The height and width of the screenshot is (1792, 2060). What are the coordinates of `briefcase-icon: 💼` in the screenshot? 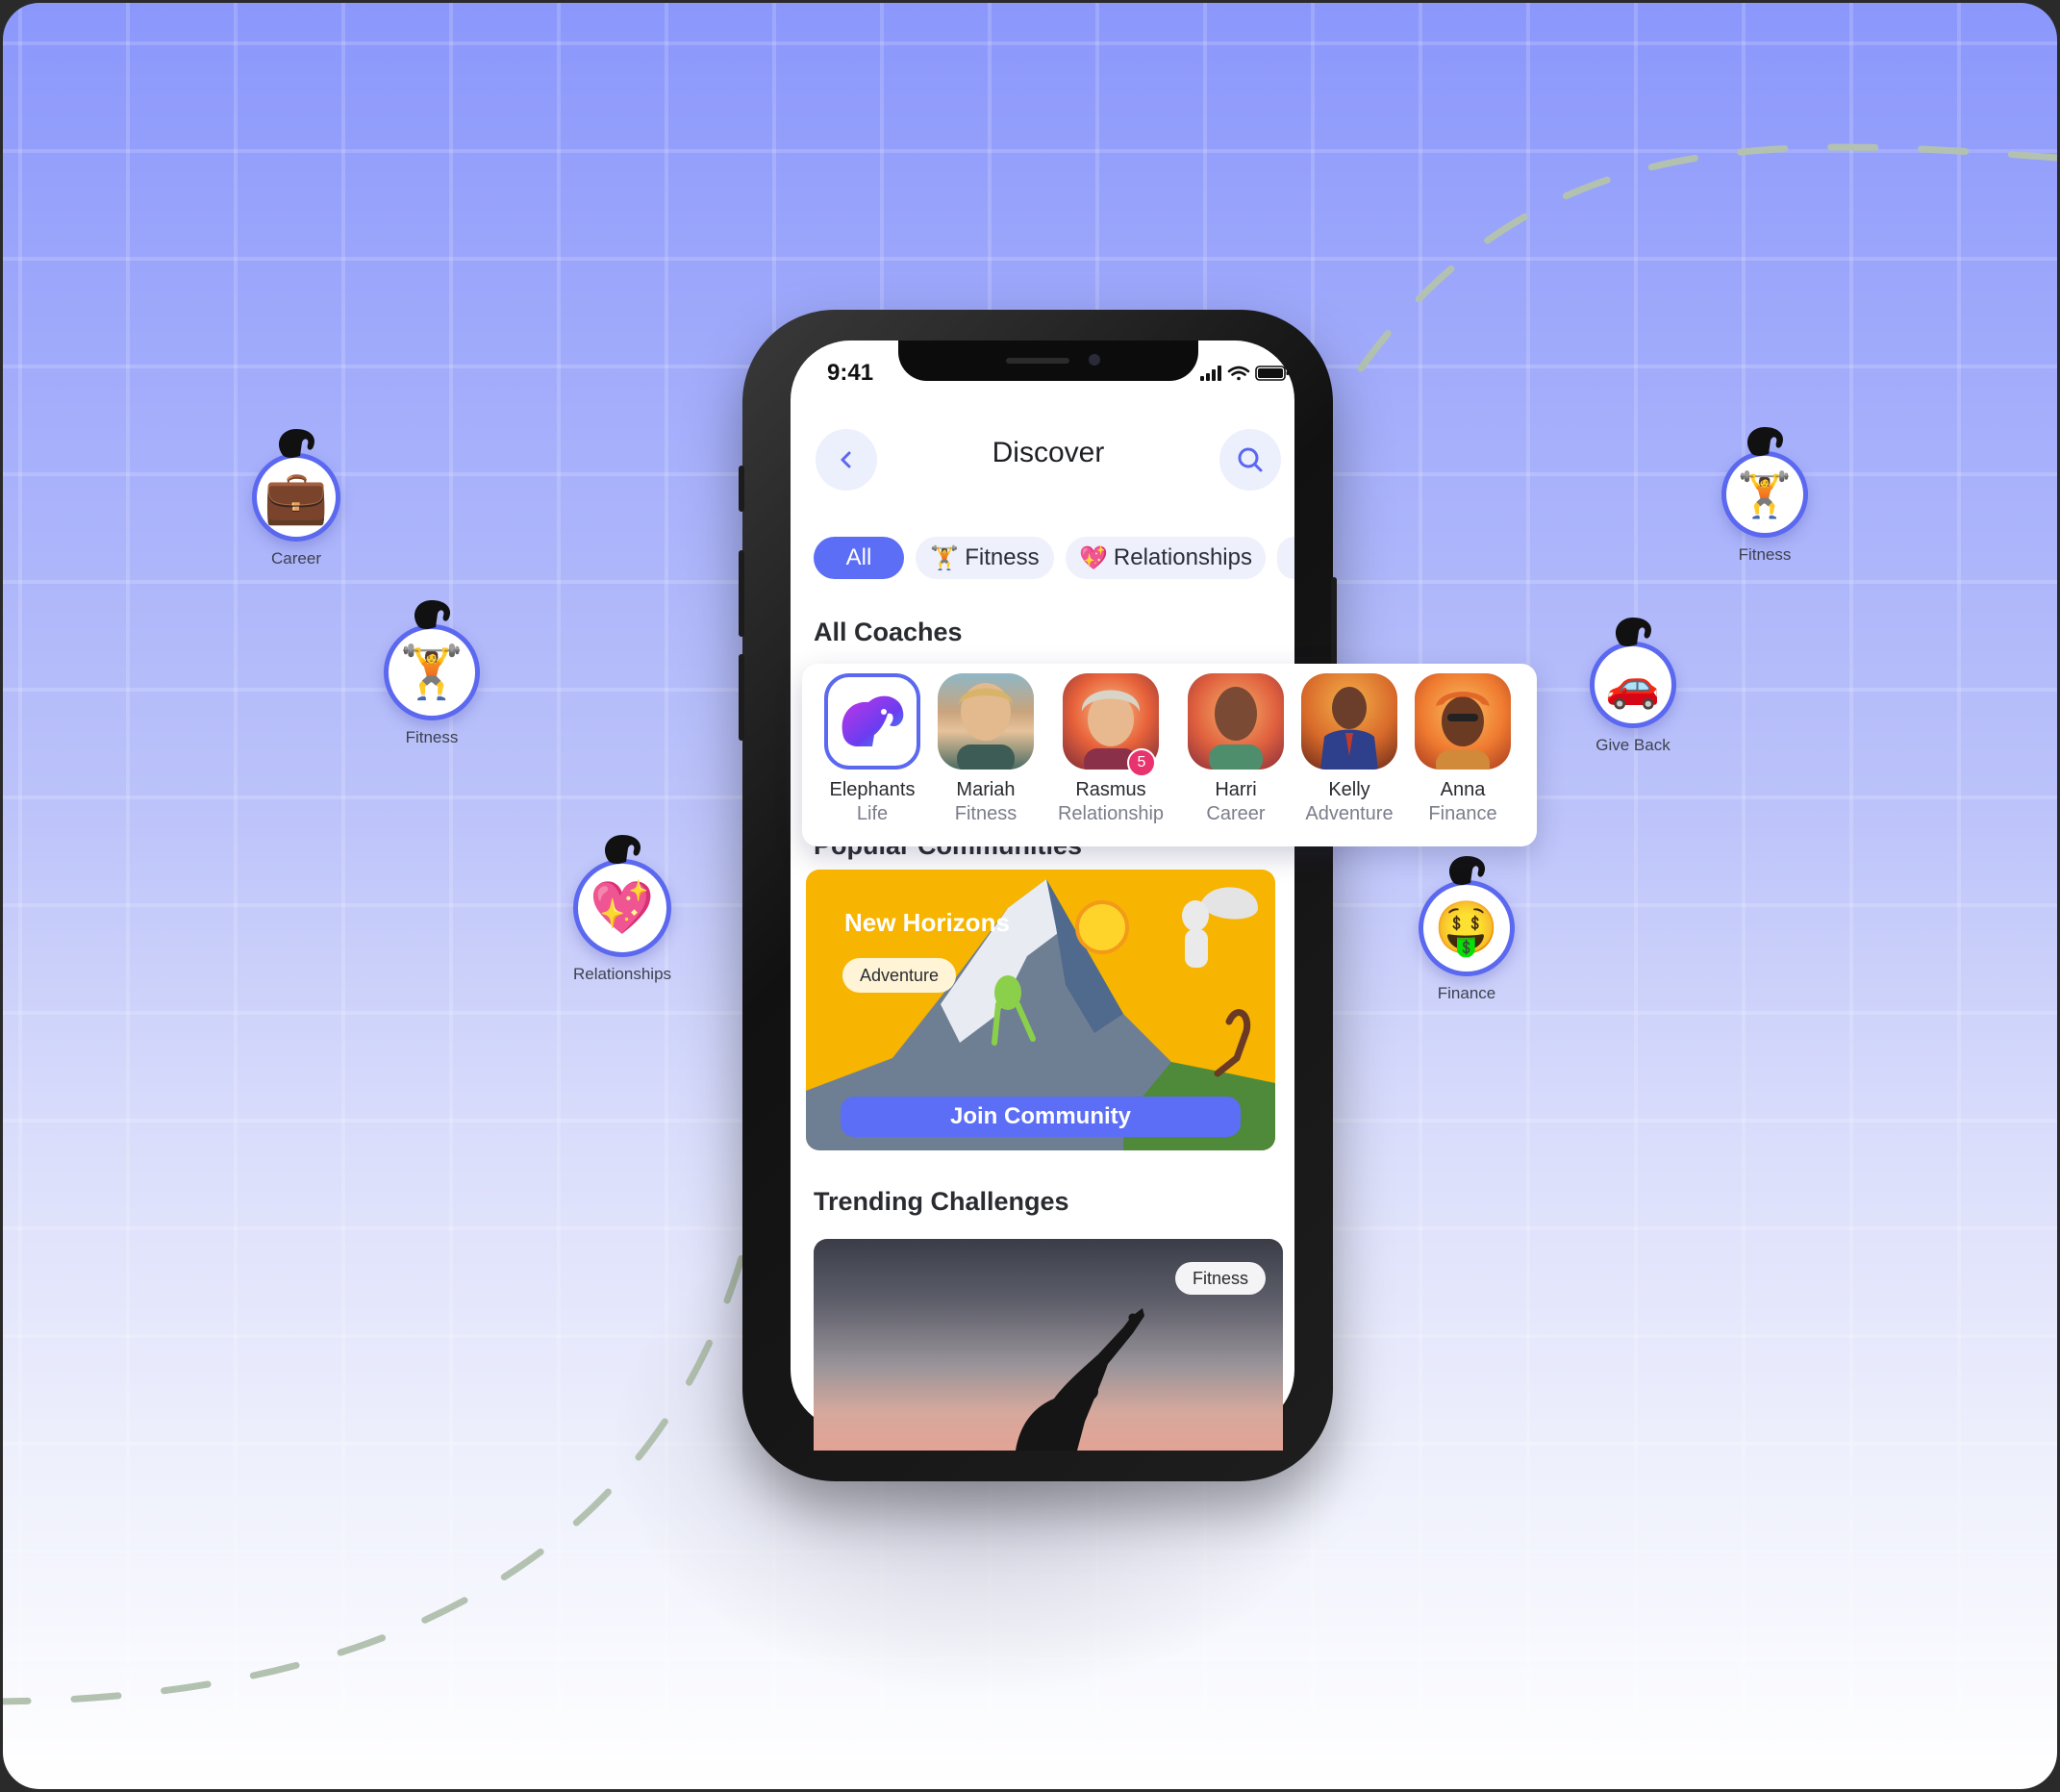 It's located at (296, 497).